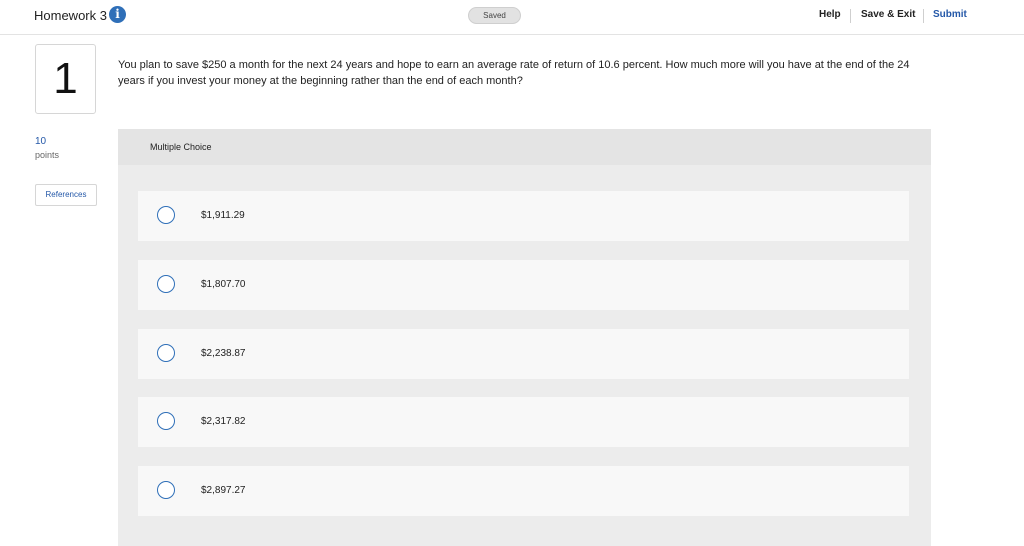 This screenshot has height=546, width=1024. I want to click on multiple-choice-label: Multiple Choice, so click(181, 147).